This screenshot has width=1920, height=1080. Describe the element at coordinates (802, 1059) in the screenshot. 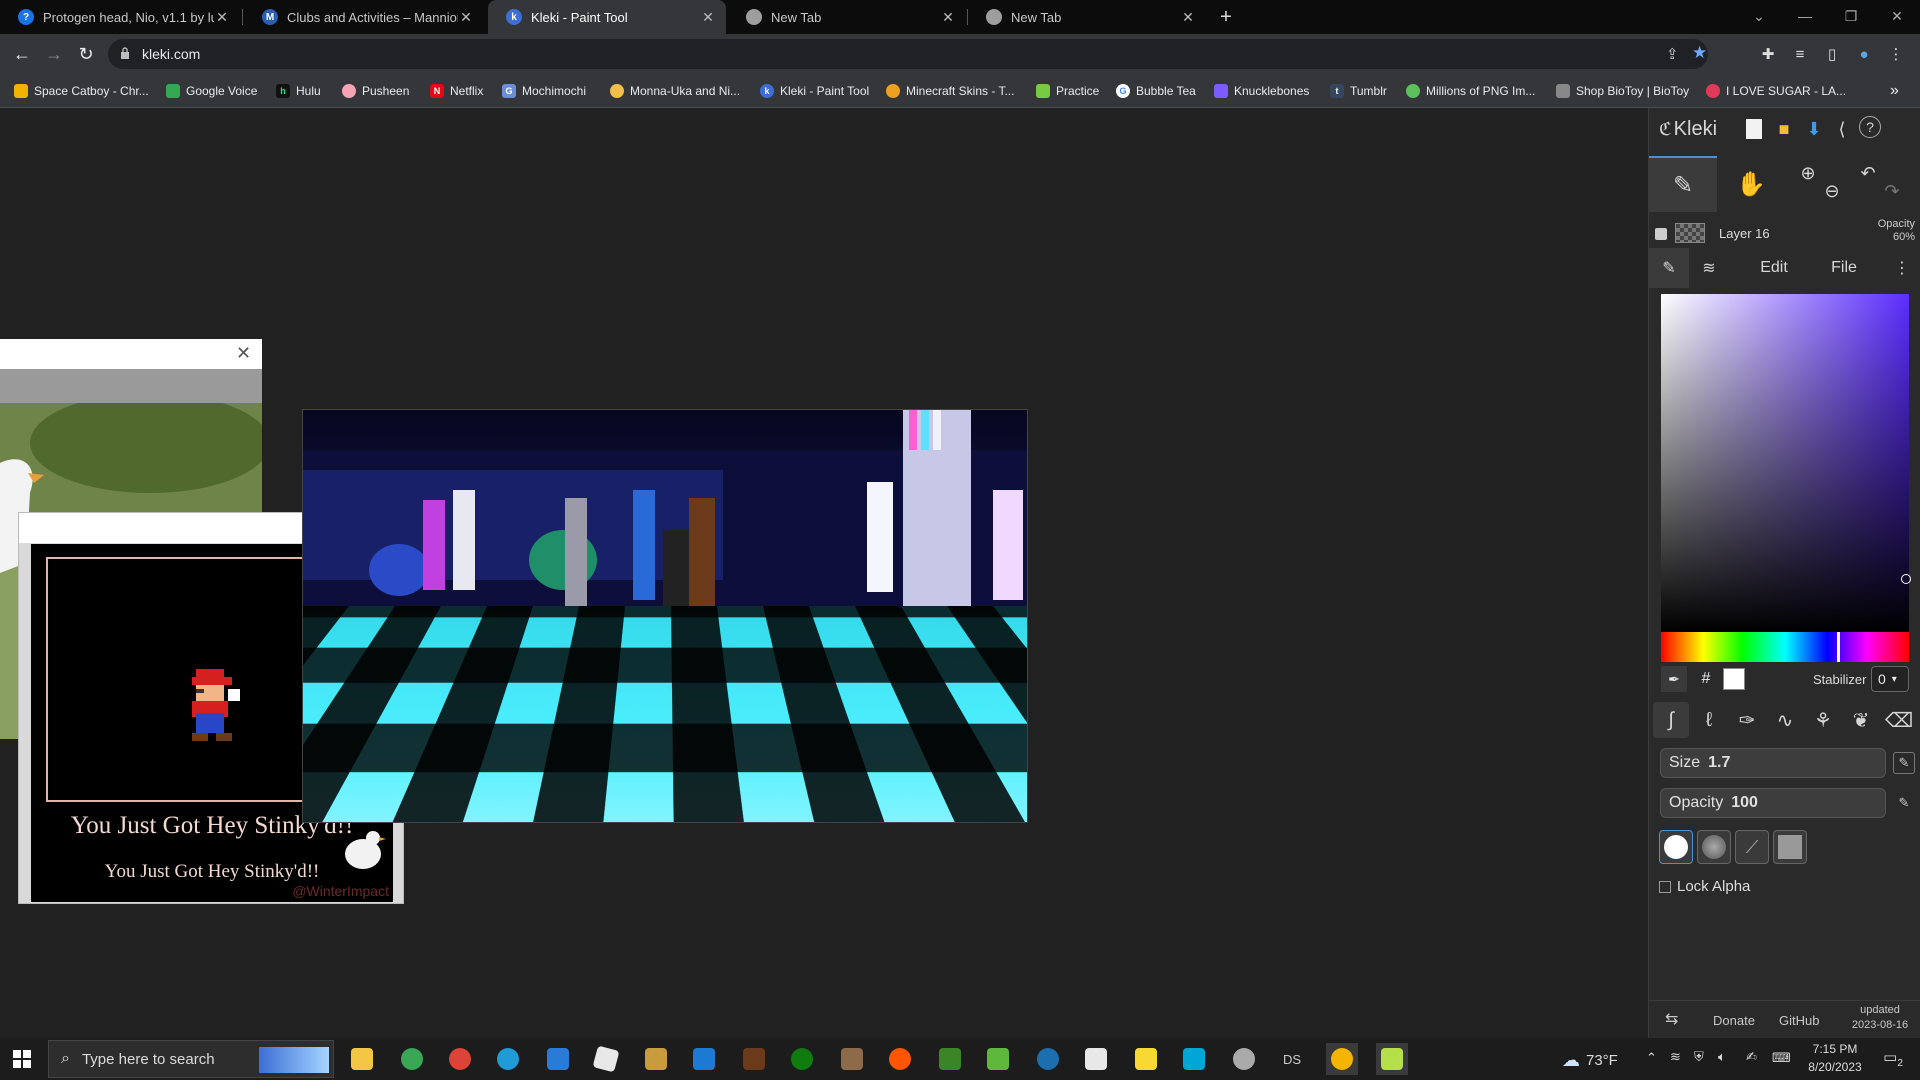

I see `xbox-icon` at that location.